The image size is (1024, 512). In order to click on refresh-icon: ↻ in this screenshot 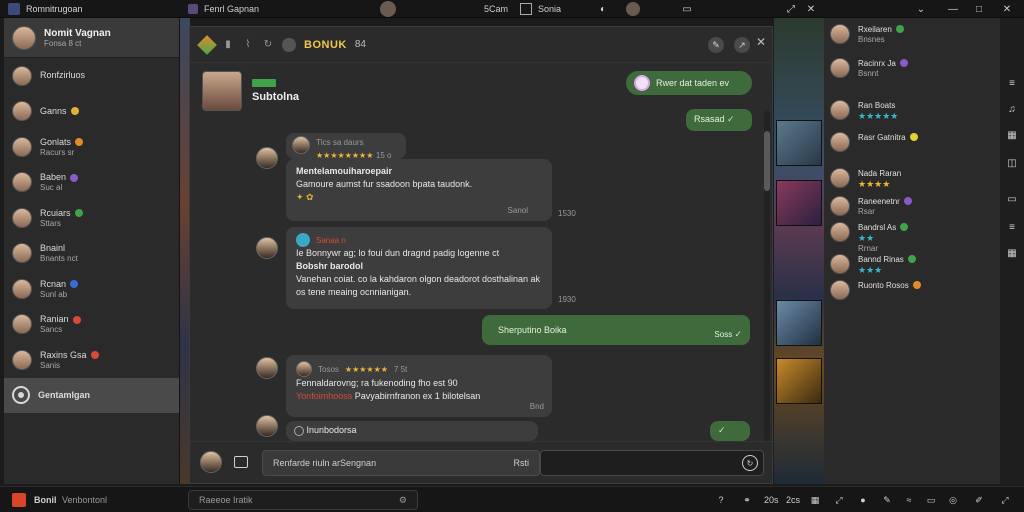, I will do `click(268, 45)`.